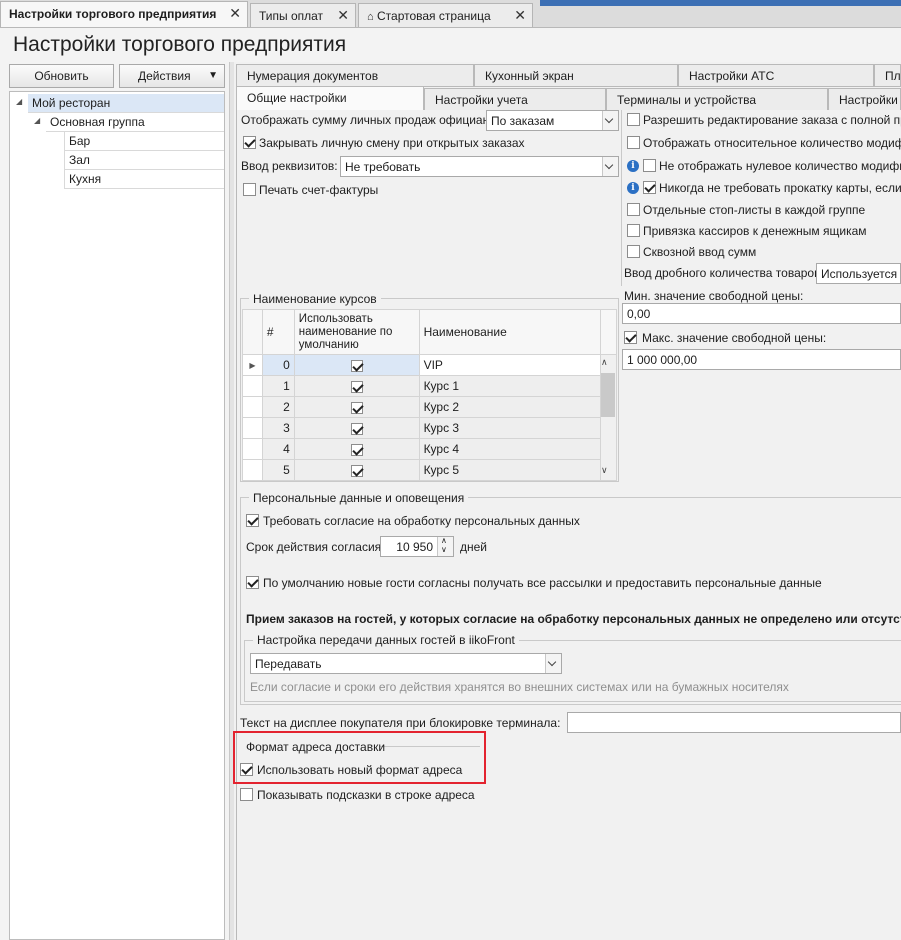  What do you see at coordinates (252, 332) in the screenshot?
I see `row-indicator-header` at bounding box center [252, 332].